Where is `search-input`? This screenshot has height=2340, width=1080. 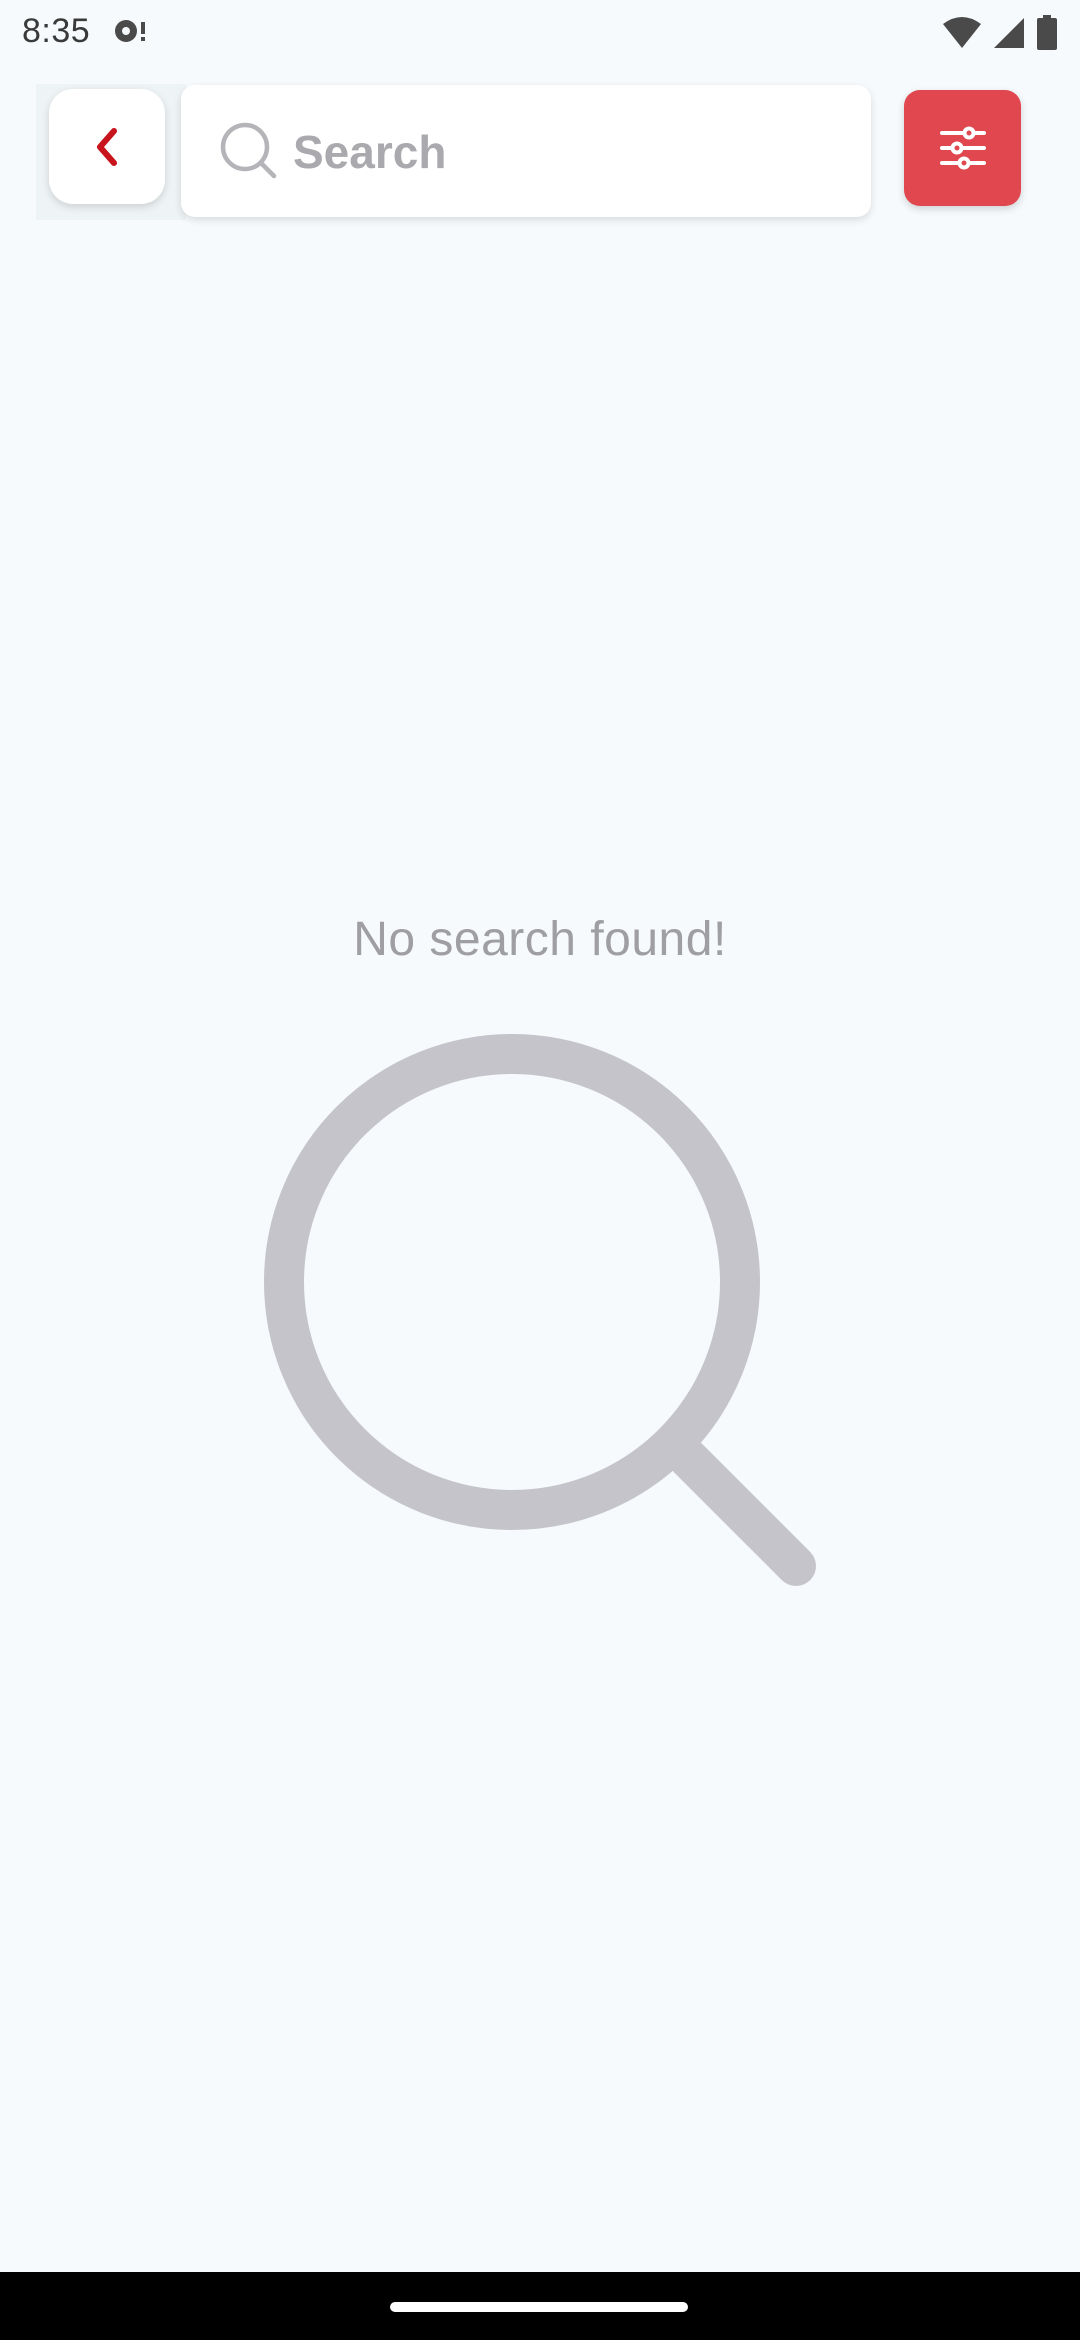
search-input is located at coordinates (573, 152).